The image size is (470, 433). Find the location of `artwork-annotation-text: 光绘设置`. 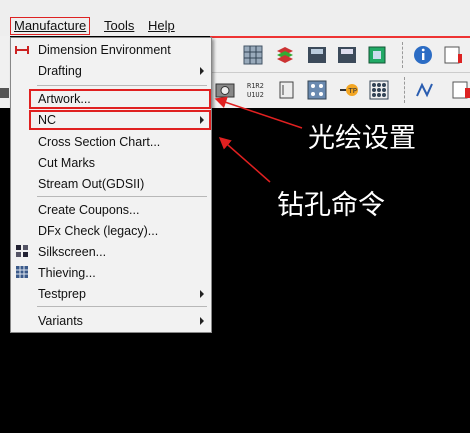

artwork-annotation-text: 光绘设置 is located at coordinates (362, 138).